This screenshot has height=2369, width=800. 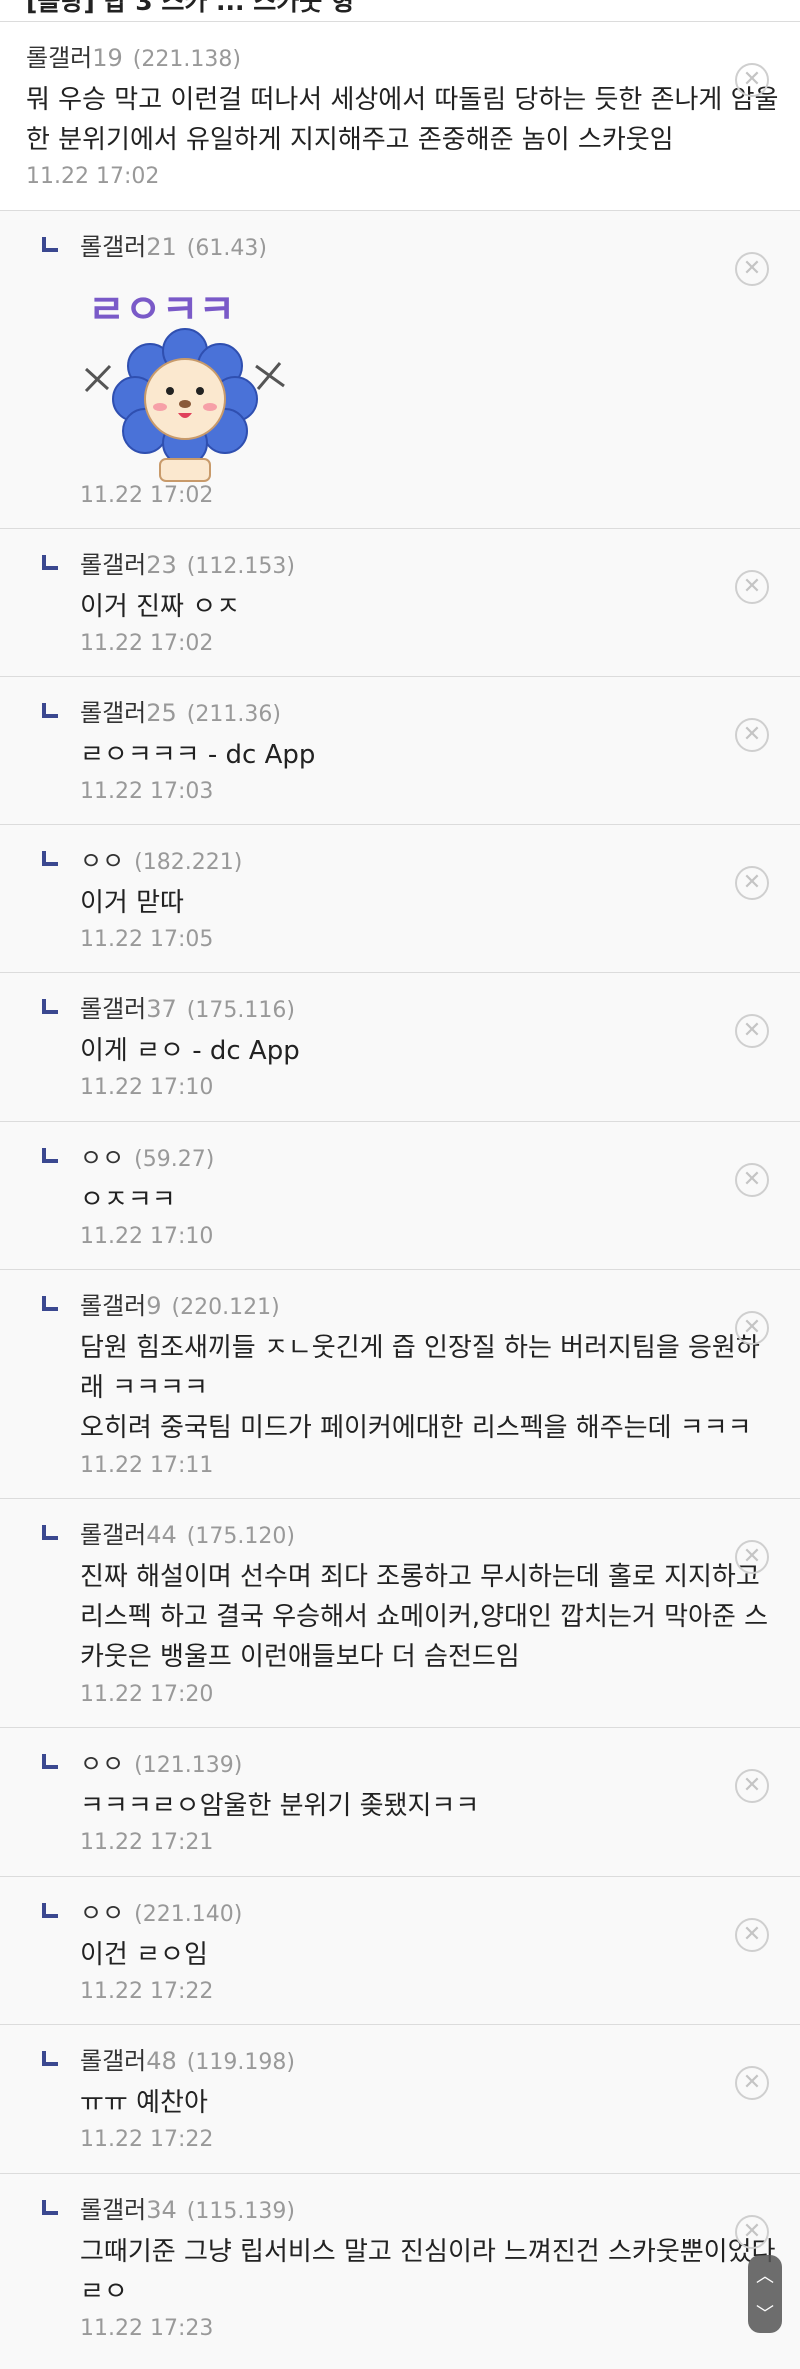 I want to click on comment-header: 롤갤러48 (119.198), so click(x=187, y=2058).